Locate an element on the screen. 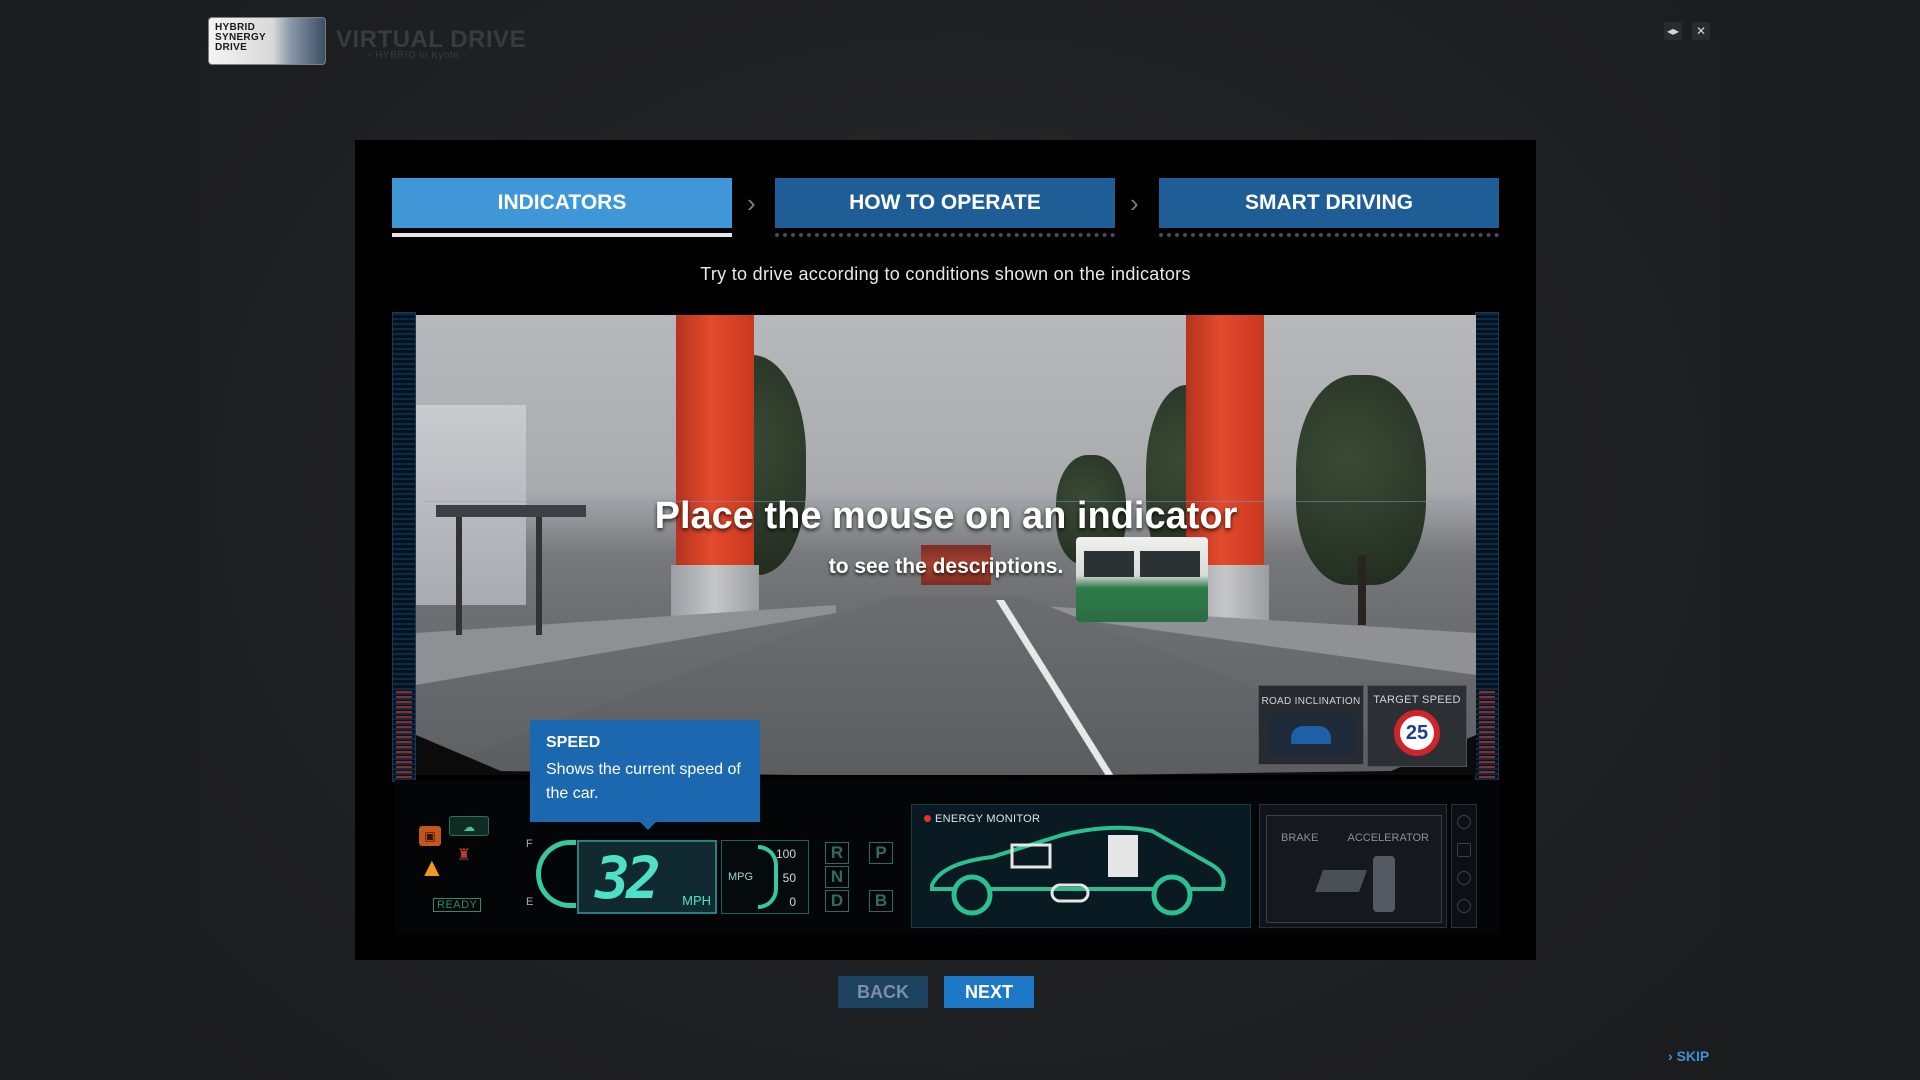  fuel-gauge: F E is located at coordinates (551, 873).